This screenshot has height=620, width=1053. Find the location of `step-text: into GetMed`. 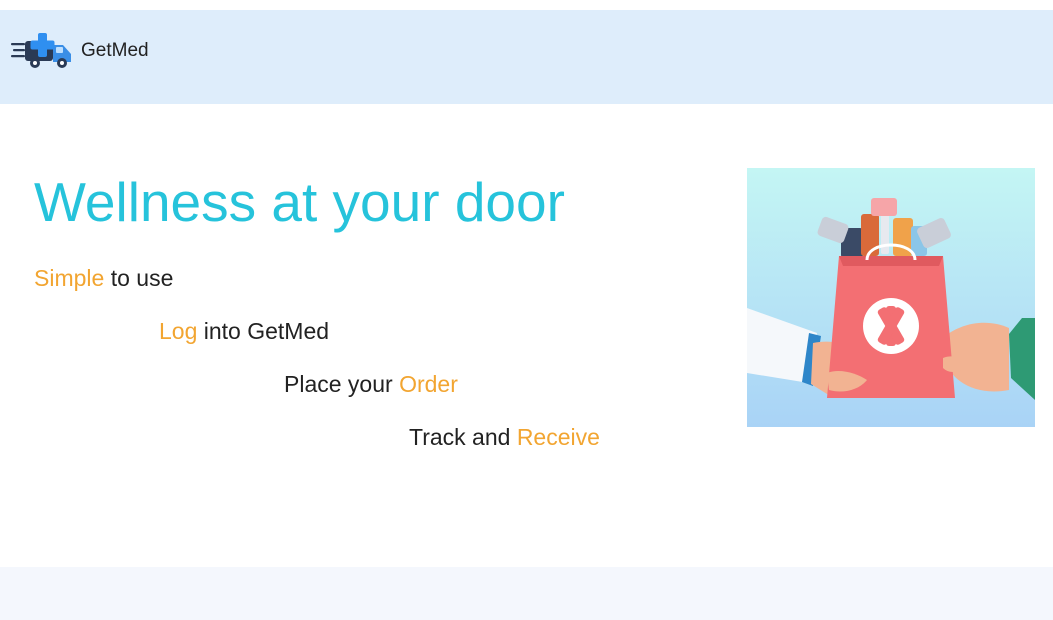

step-text: into GetMed is located at coordinates (263, 331).